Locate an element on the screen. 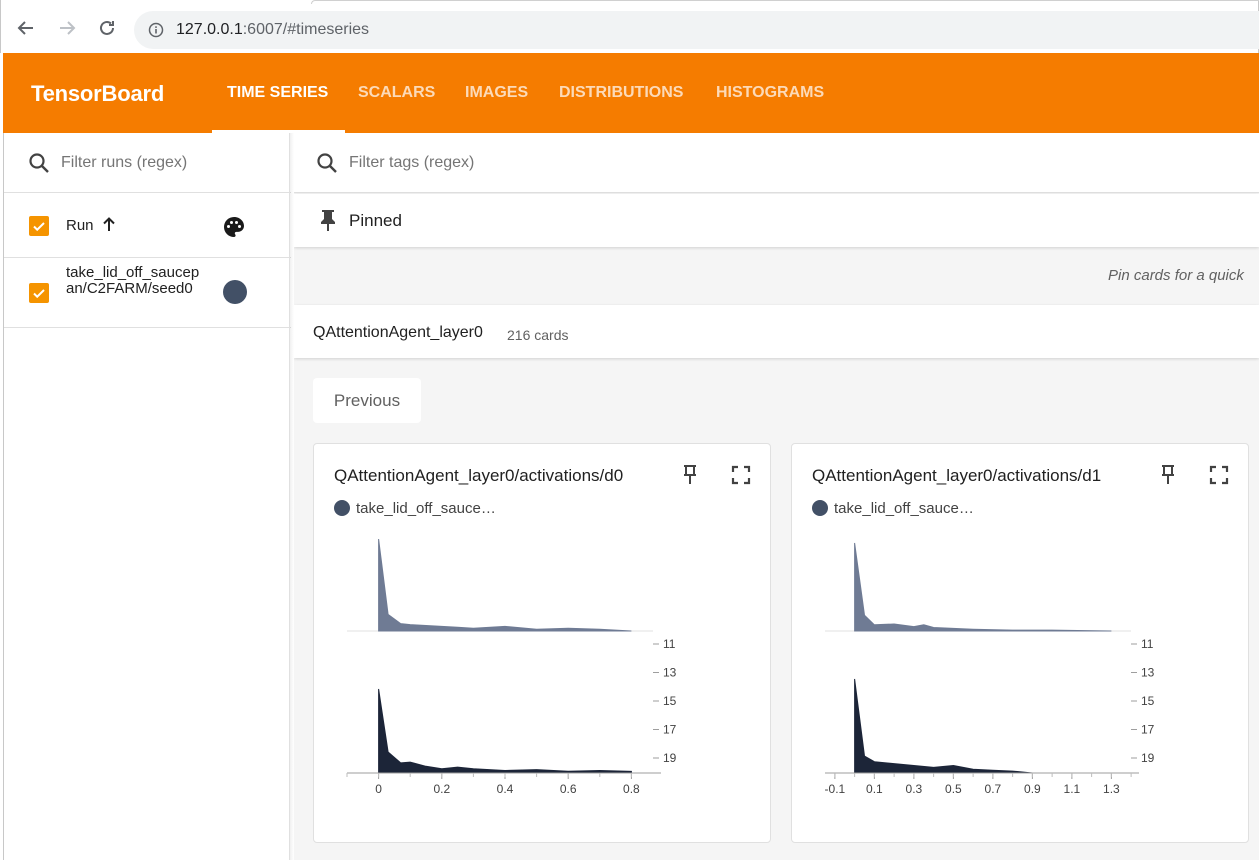 The height and width of the screenshot is (860, 1259). url-text: 127.0.0.1:6007/#timeseries is located at coordinates (272, 30).